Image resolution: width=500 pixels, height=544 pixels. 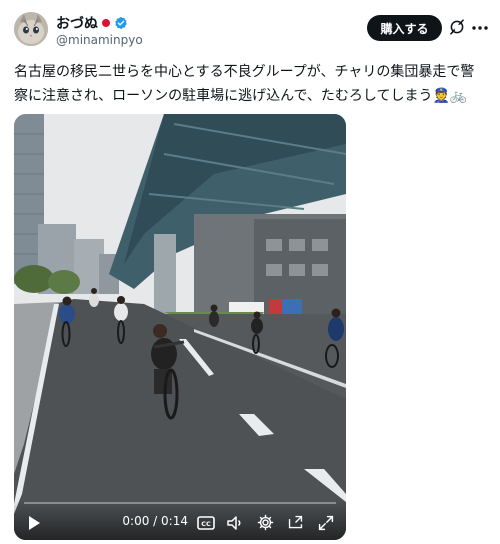 What do you see at coordinates (121, 23) in the screenshot?
I see `verified-badge-icon` at bounding box center [121, 23].